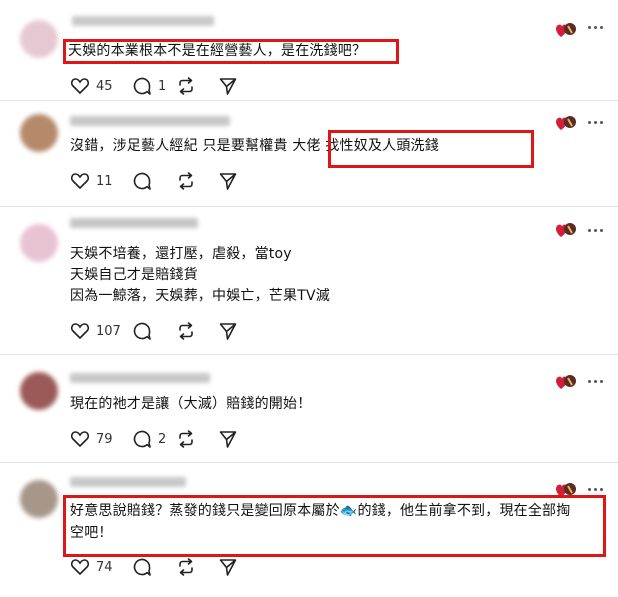 The image size is (618, 597). Describe the element at coordinates (91, 567) in the screenshot. I see `like-button: 74` at that location.